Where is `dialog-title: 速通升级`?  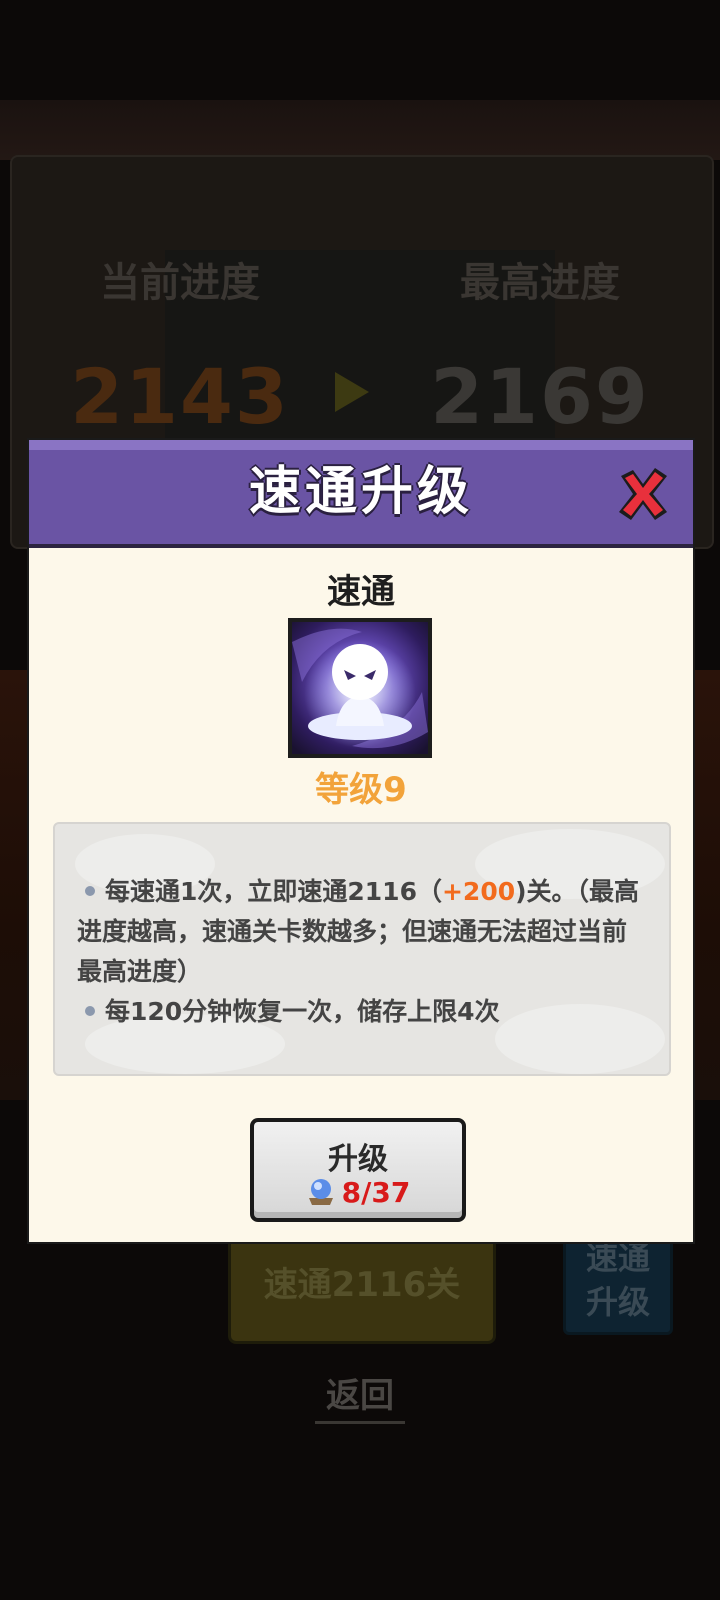
dialog-title: 速通升级 is located at coordinates (360, 492).